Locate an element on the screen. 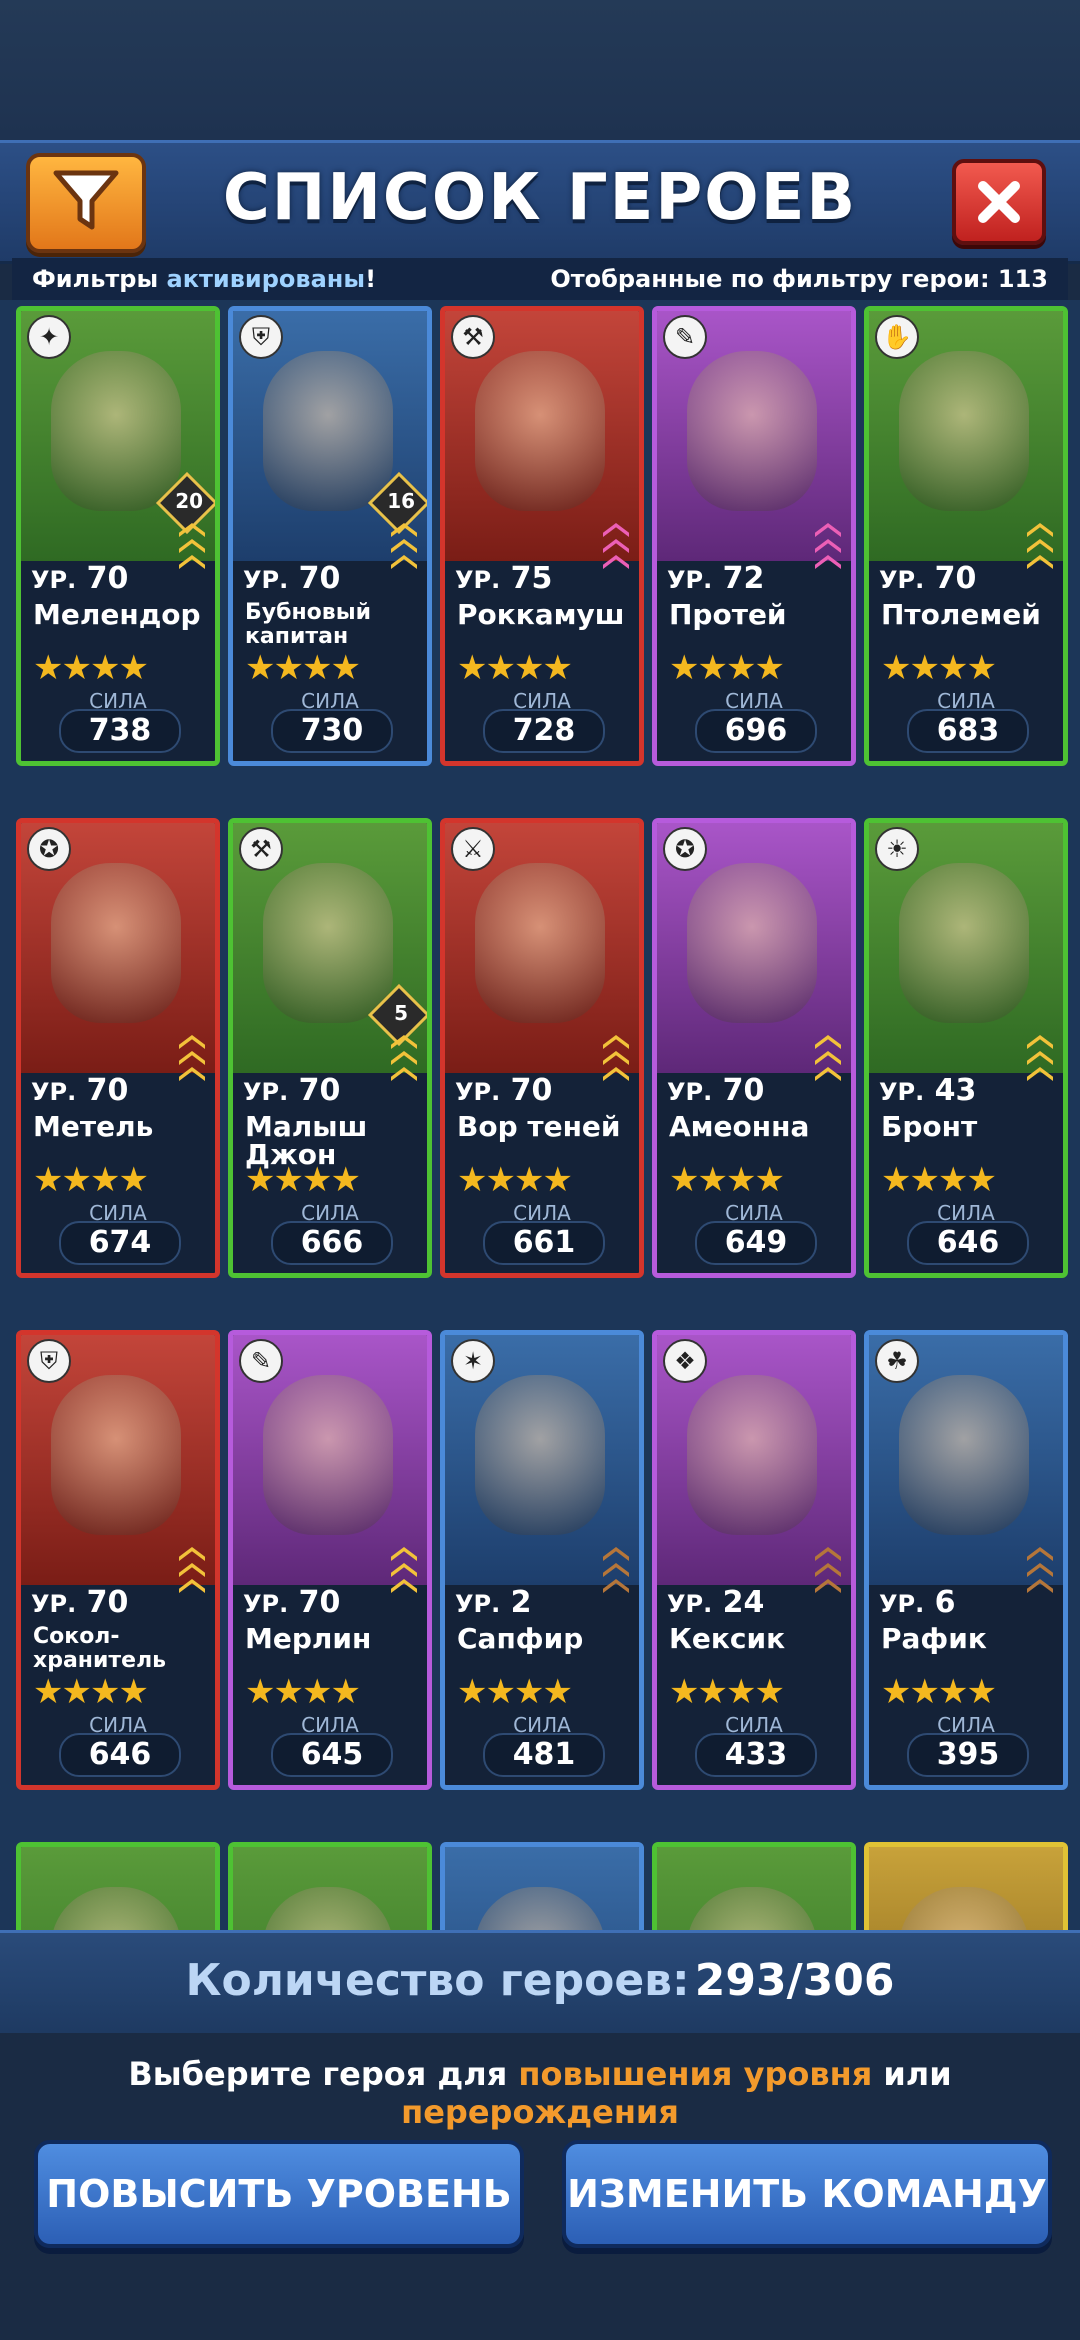  hint-levelup: повышения уровня is located at coordinates (695, 2074).